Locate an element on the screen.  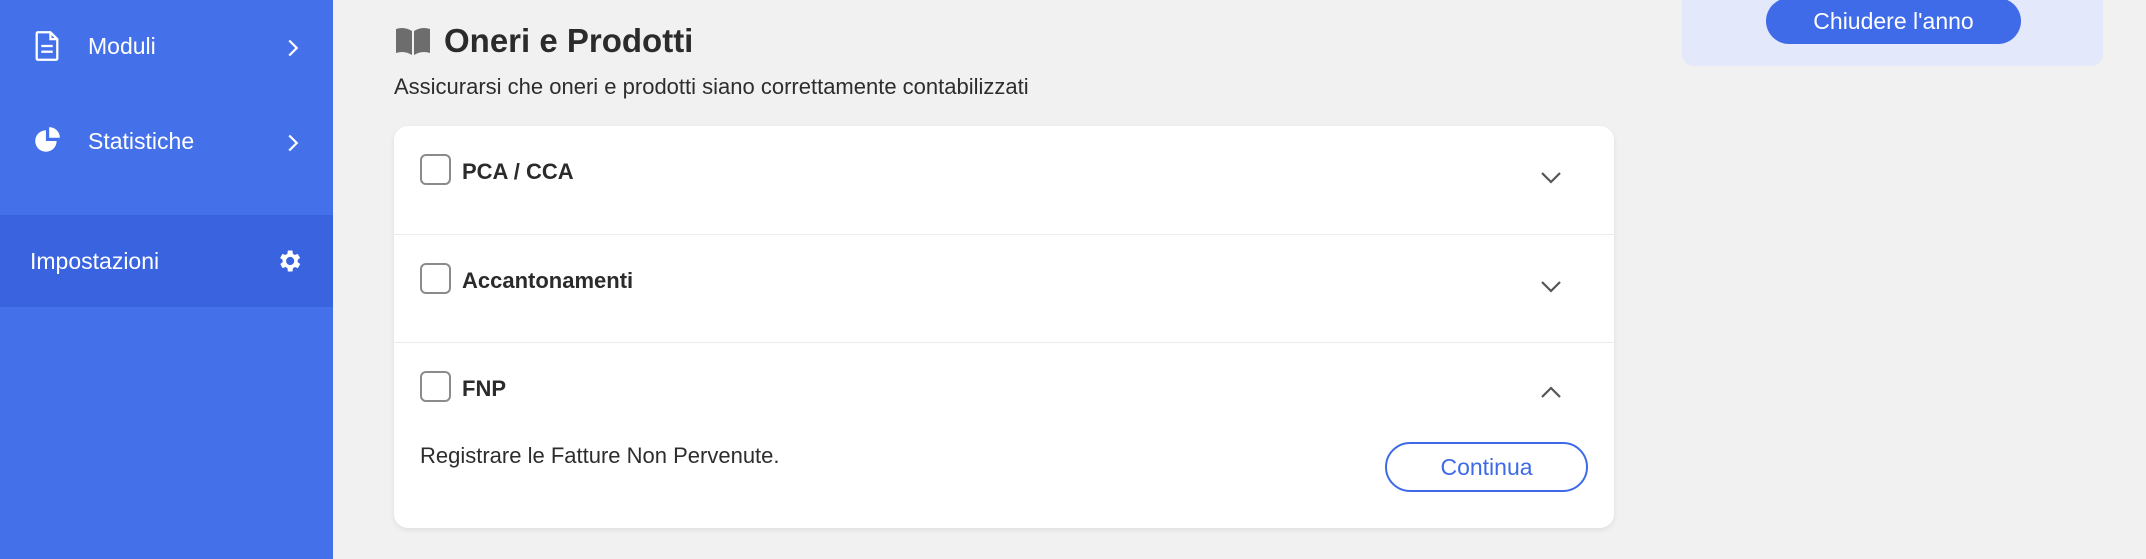
checklist-item-label: Accantonamenti is located at coordinates (548, 280).